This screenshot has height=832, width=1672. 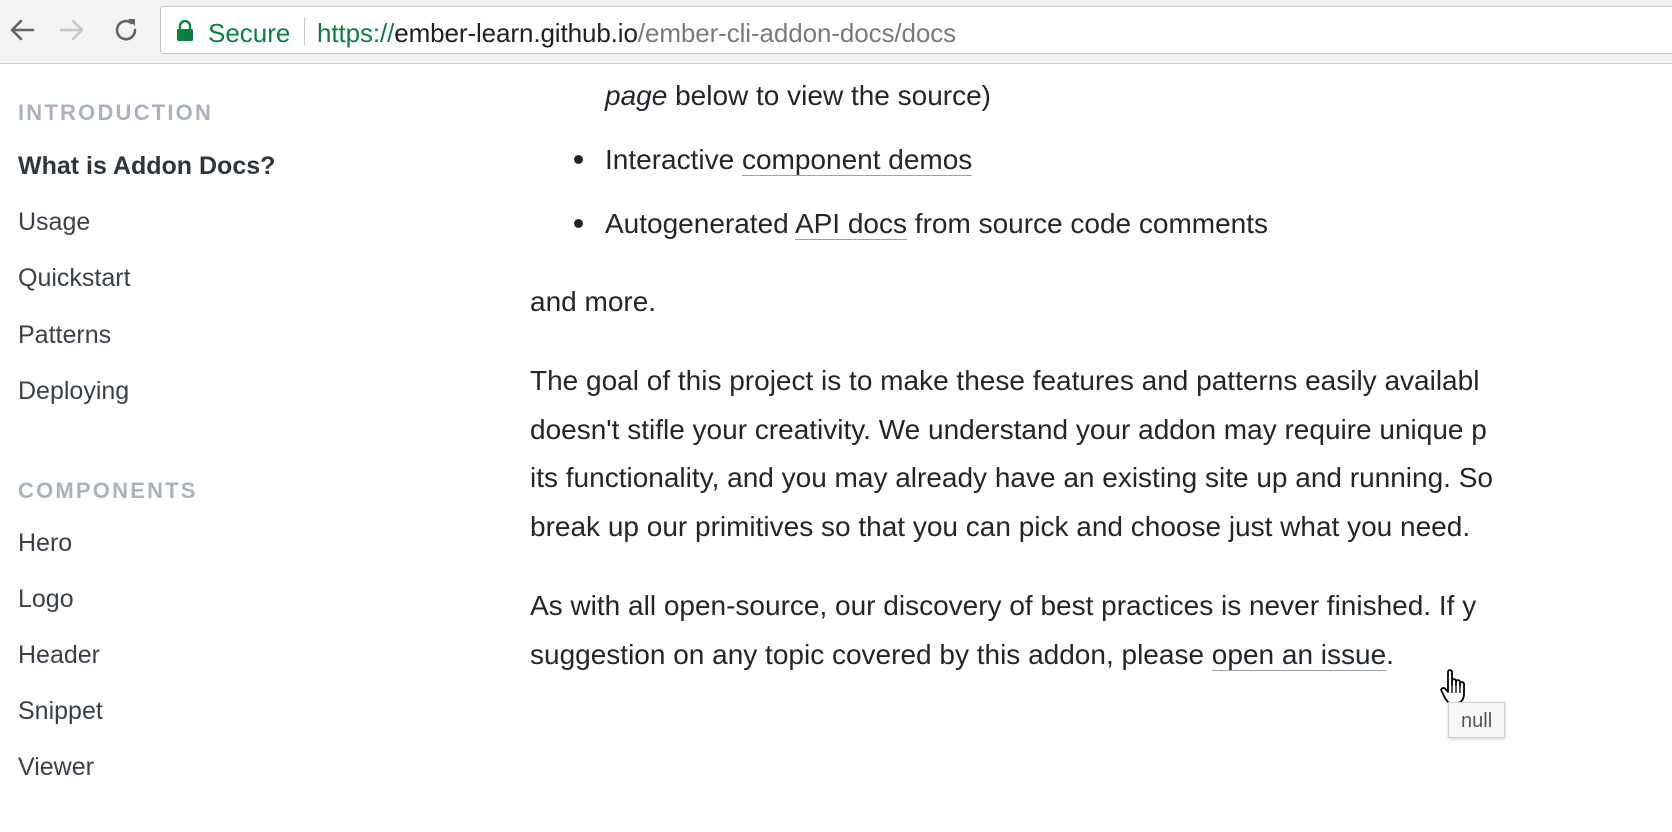 What do you see at coordinates (56, 767) in the screenshot?
I see `sidebar-item-viewer: Viewer` at bounding box center [56, 767].